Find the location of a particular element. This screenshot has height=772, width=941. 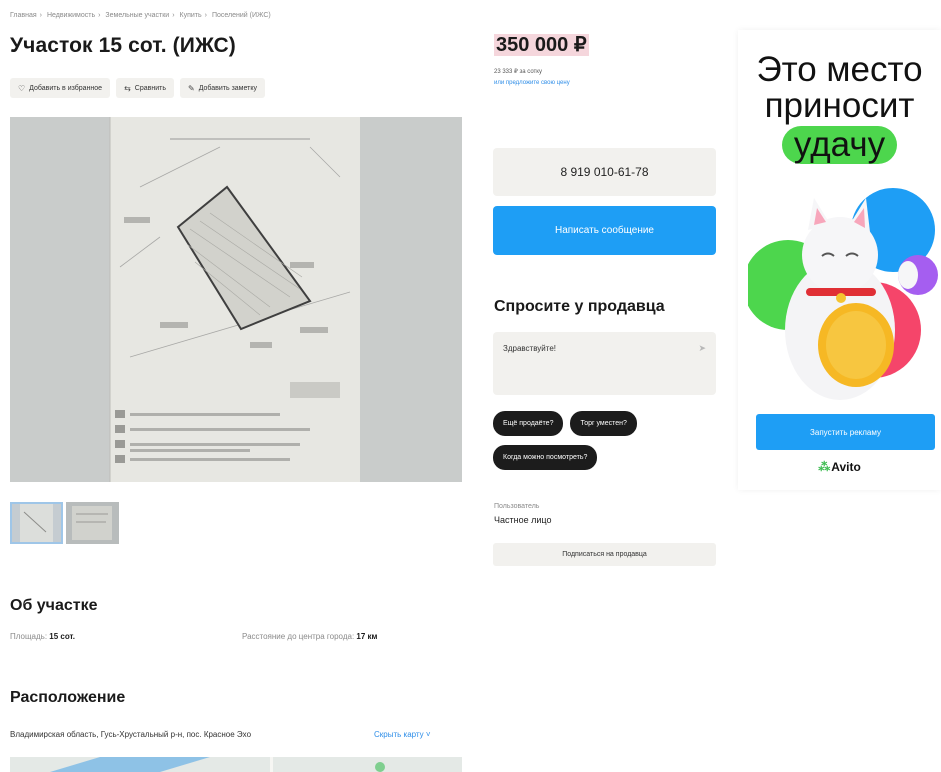

param-value: 17 км is located at coordinates (367, 636).